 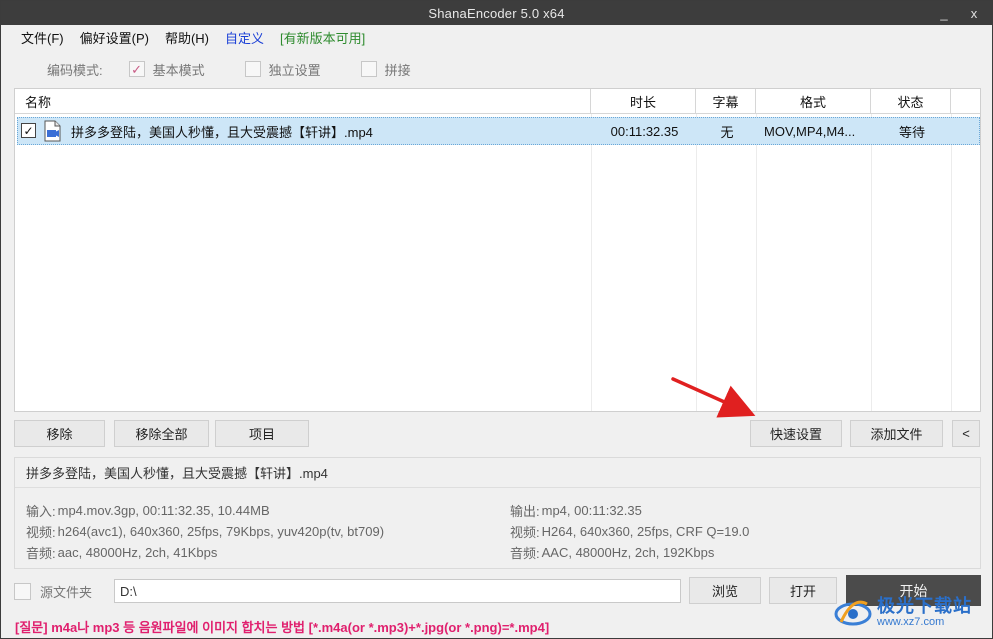 I want to click on column-header-duration: 时长, so click(x=643, y=101).